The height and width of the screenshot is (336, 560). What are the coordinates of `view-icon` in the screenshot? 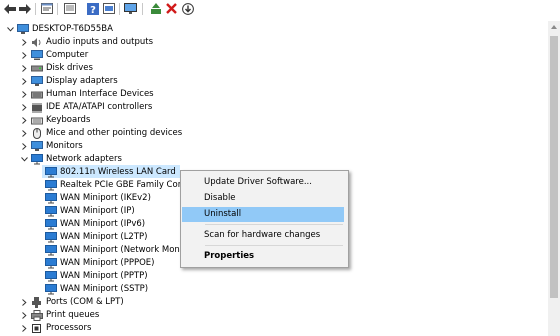 It's located at (108, 8).